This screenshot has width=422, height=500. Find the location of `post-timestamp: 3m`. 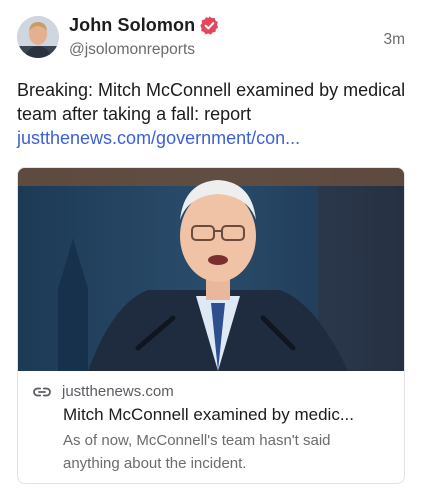

post-timestamp: 3m is located at coordinates (394, 39).